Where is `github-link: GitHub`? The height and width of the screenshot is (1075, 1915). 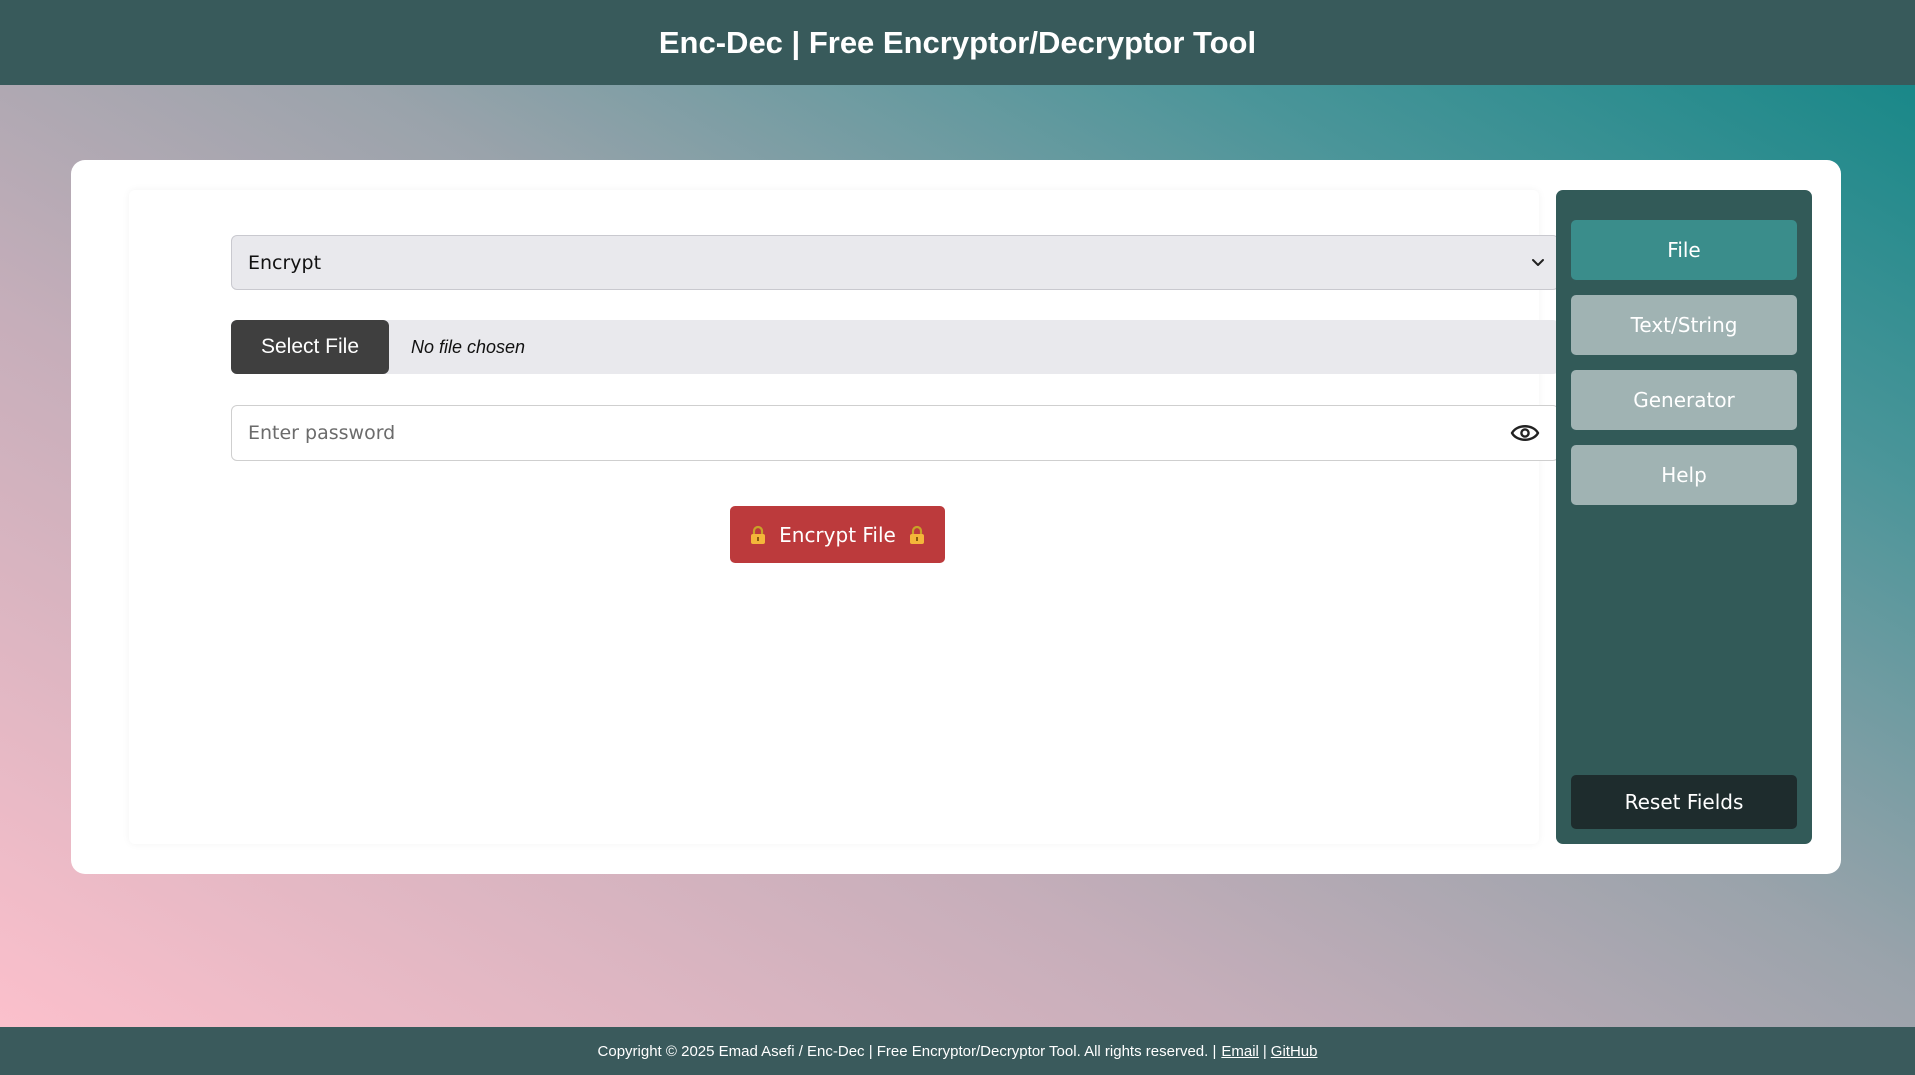
github-link: GitHub is located at coordinates (1294, 1051).